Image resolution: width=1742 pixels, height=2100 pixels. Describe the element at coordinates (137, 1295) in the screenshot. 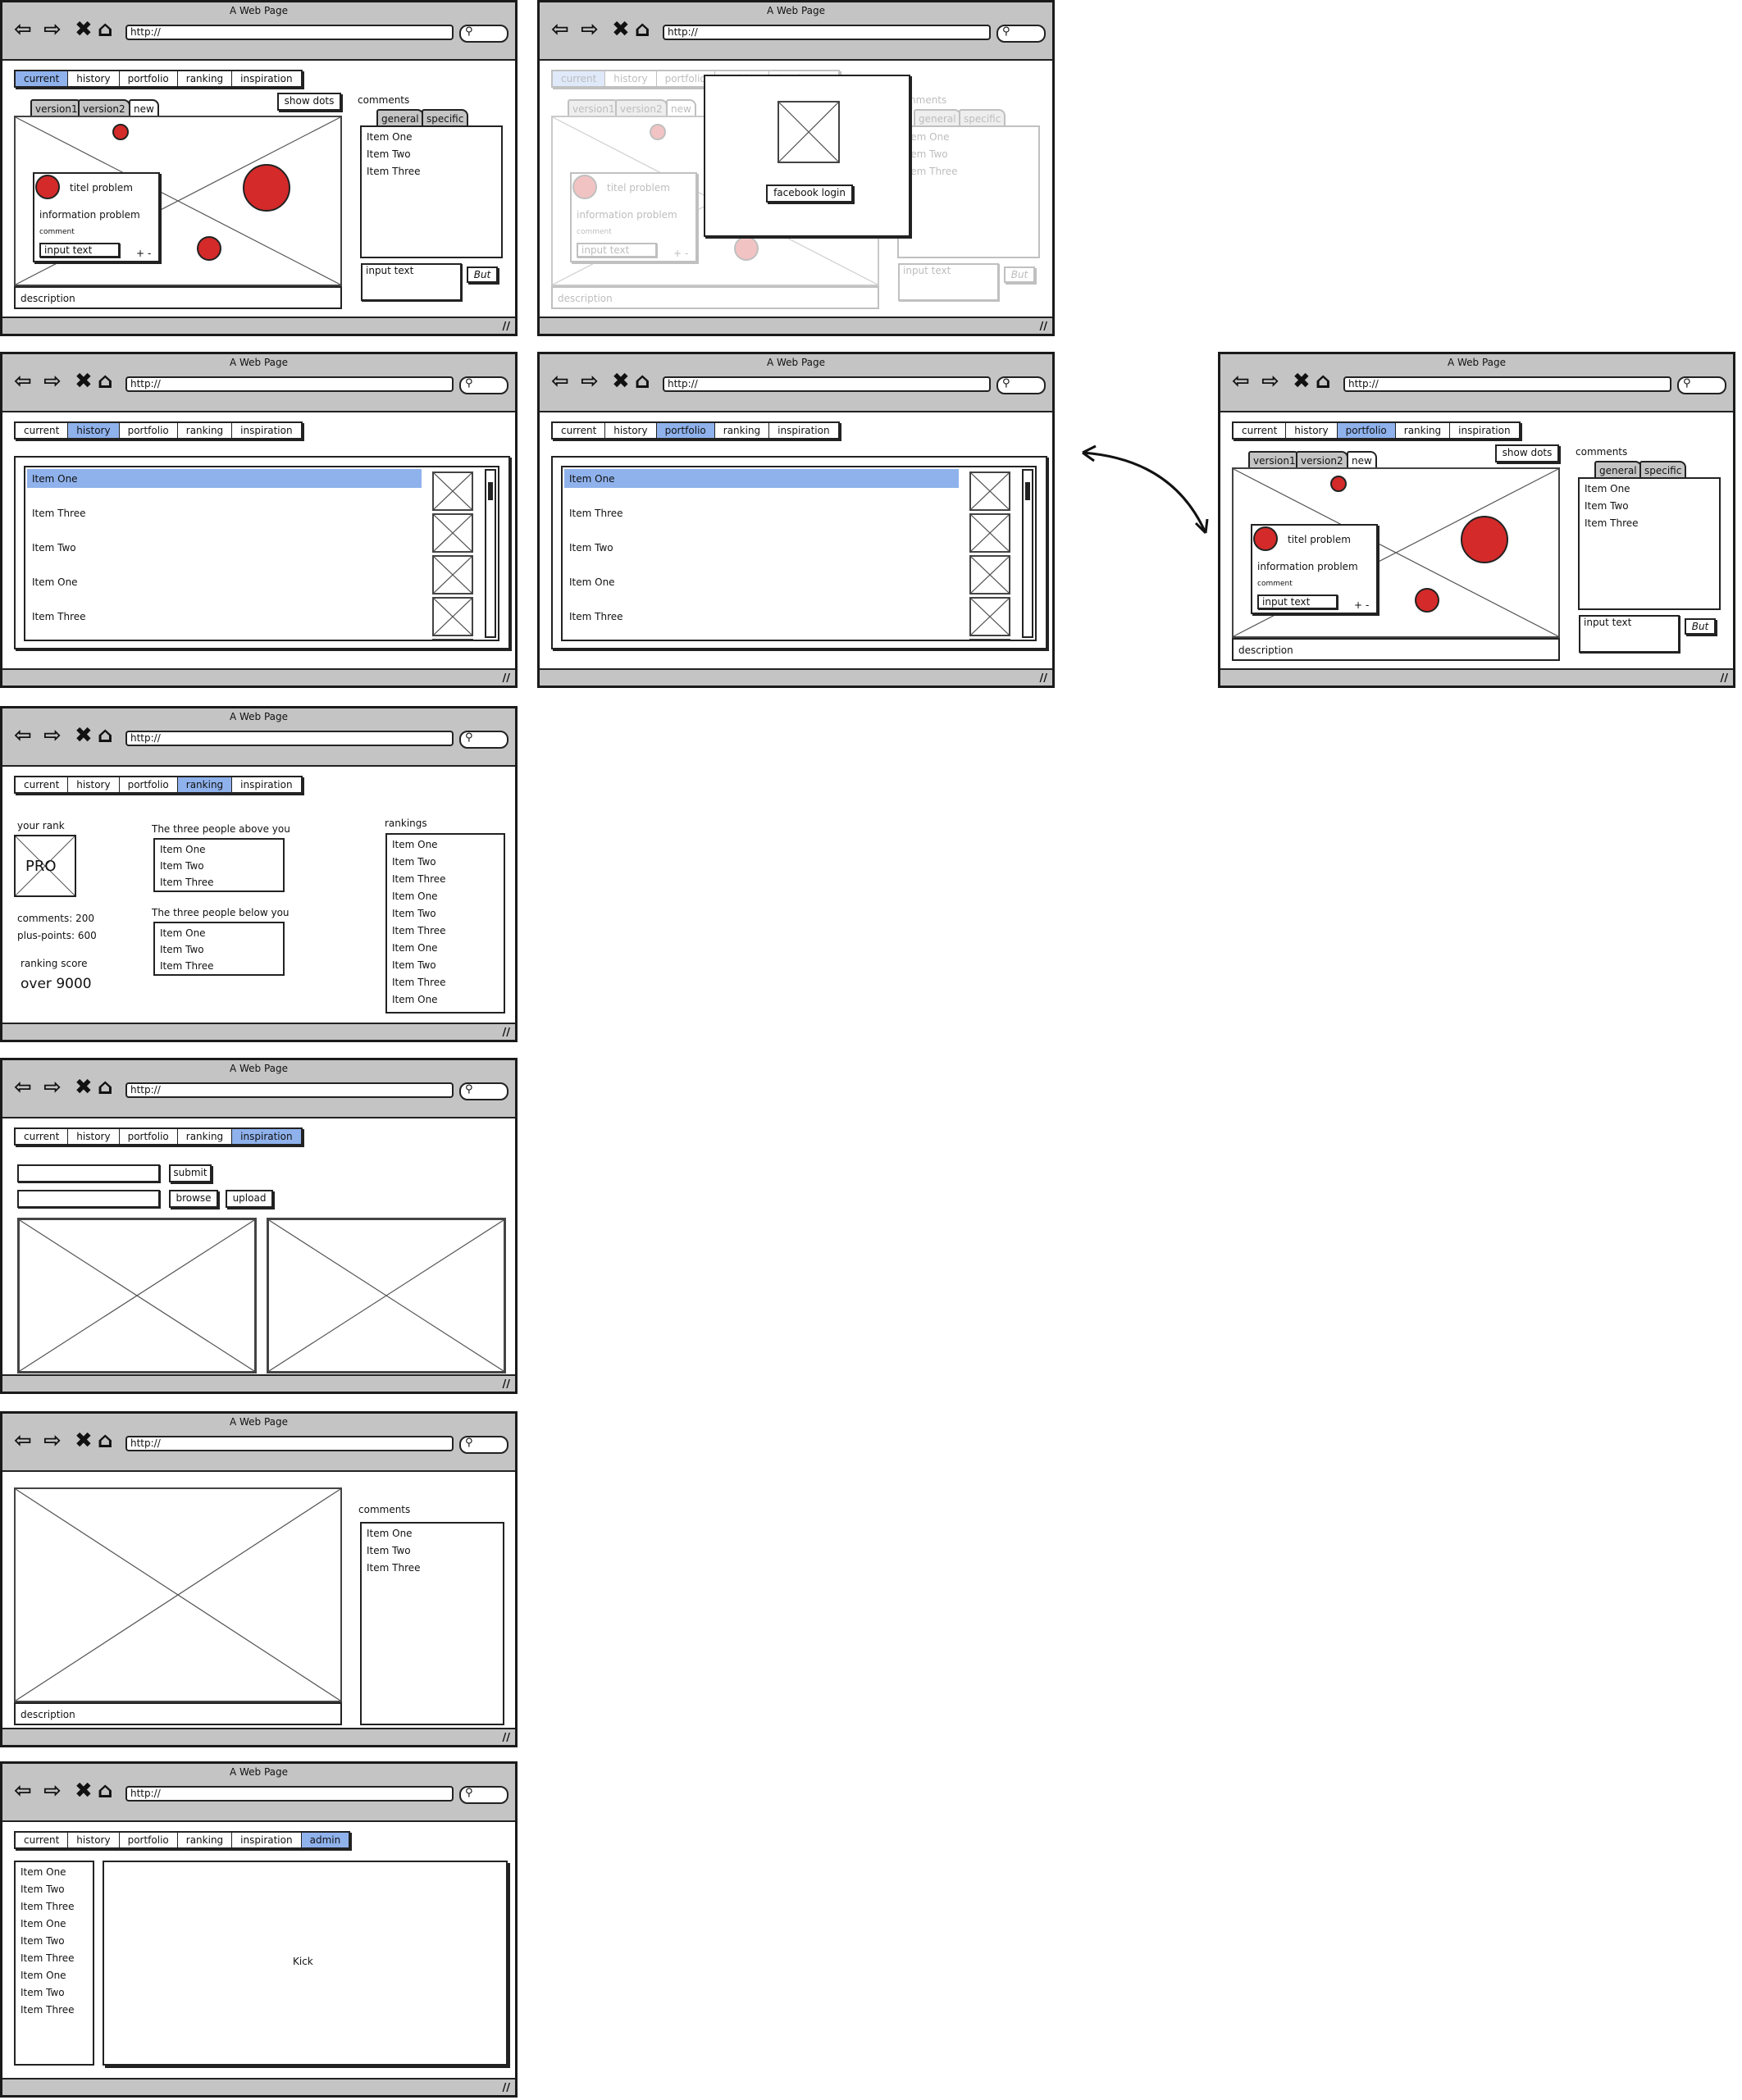

I see `inspiration-image` at that location.